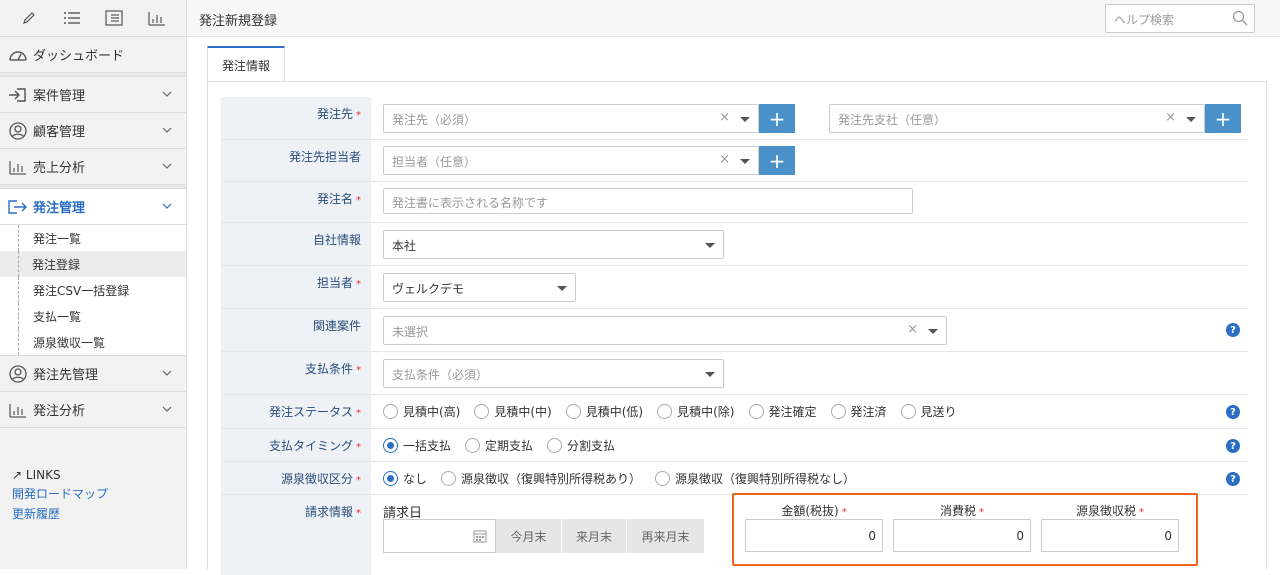 This screenshot has width=1280, height=575. What do you see at coordinates (296, 535) in the screenshot?
I see `field-label: 請求情報 *` at bounding box center [296, 535].